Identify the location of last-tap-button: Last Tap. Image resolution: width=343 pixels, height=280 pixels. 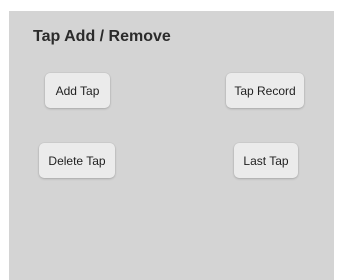
(266, 160).